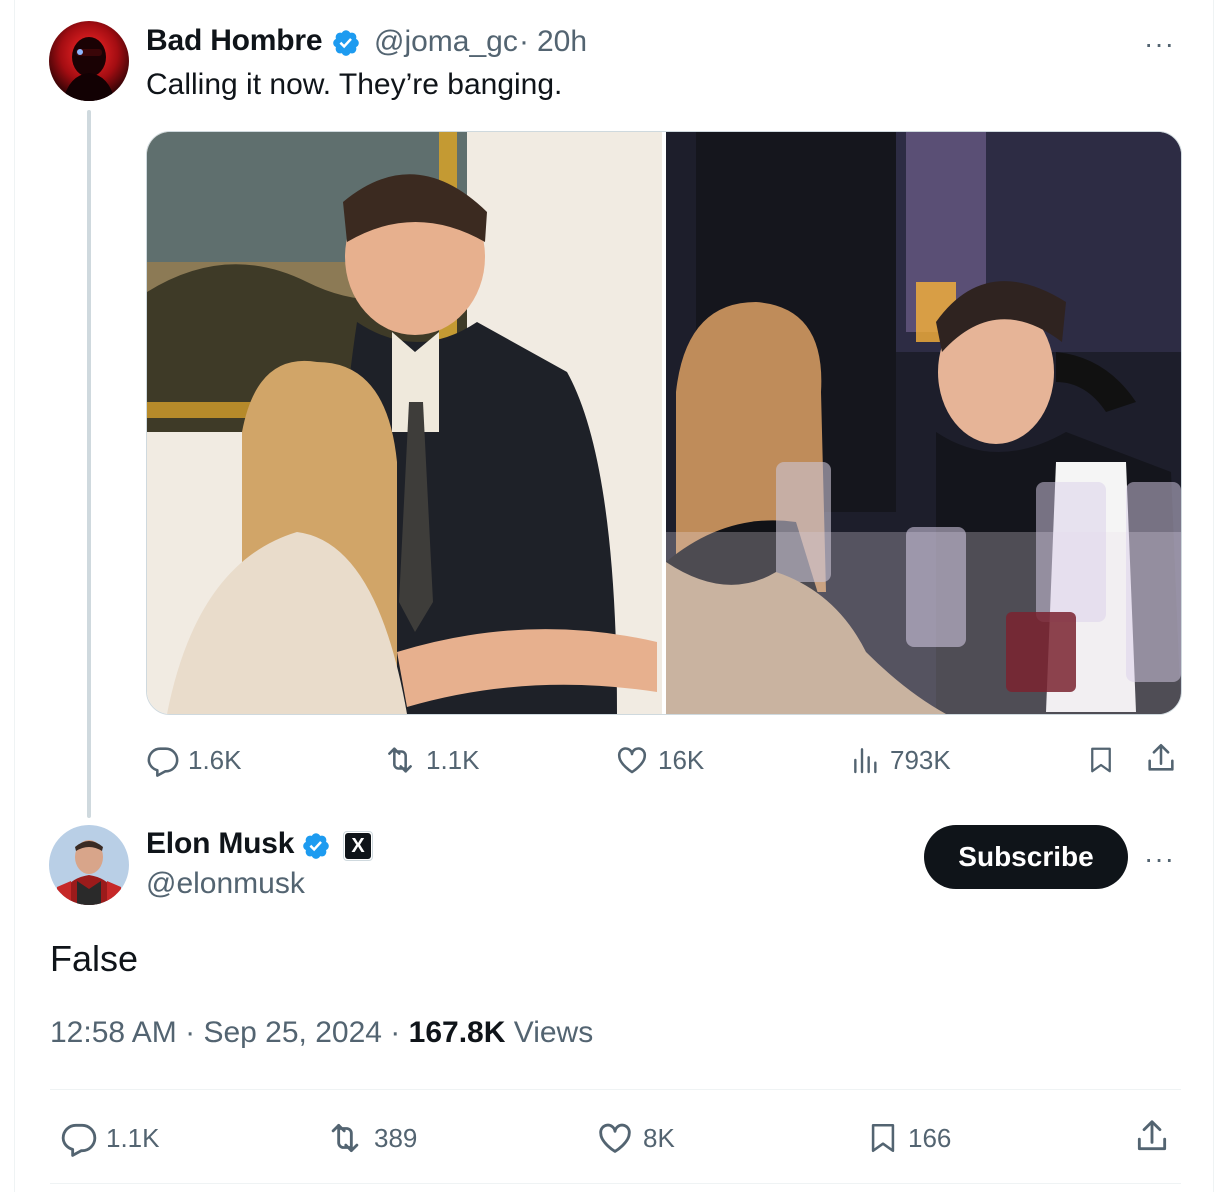 The image size is (1216, 1192). What do you see at coordinates (865, 761) in the screenshot?
I see `views-icon` at bounding box center [865, 761].